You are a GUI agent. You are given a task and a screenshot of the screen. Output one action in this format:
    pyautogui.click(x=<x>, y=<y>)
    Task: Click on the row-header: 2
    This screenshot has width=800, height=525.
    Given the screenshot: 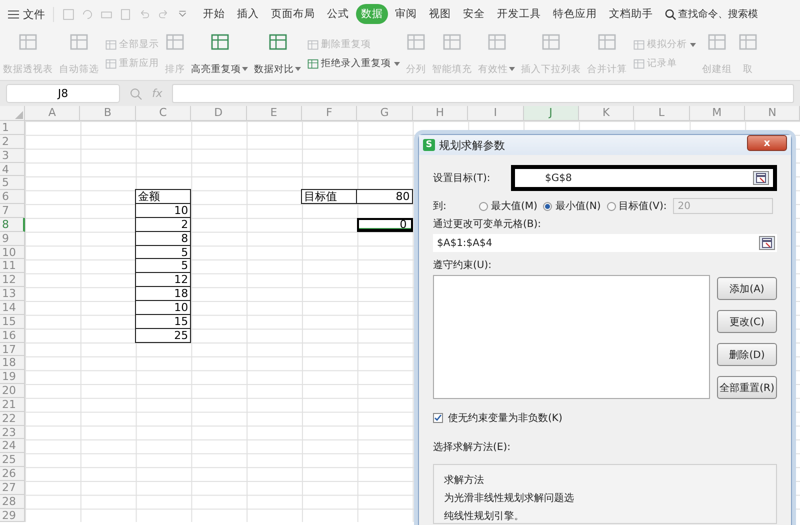 What is the action you would take?
    pyautogui.click(x=12, y=141)
    